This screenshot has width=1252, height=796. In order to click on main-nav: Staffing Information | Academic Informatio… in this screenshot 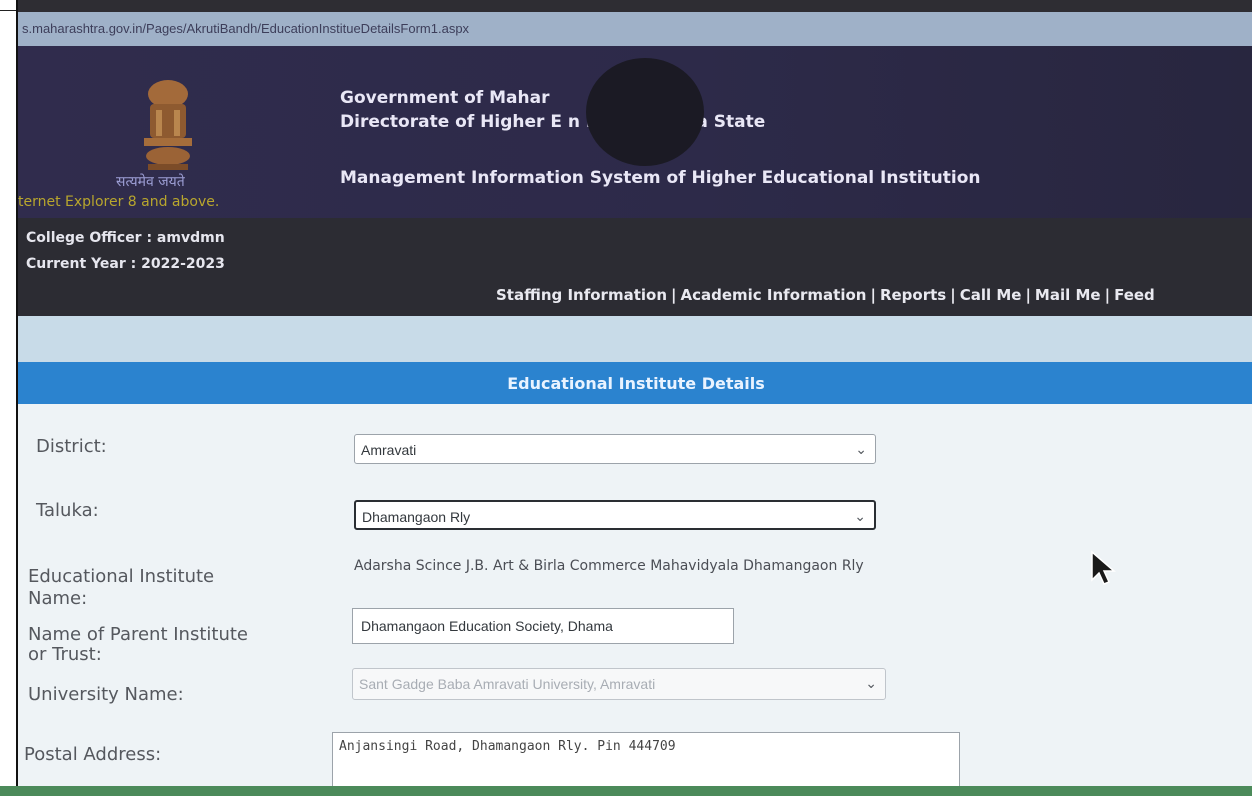, I will do `click(825, 295)`.